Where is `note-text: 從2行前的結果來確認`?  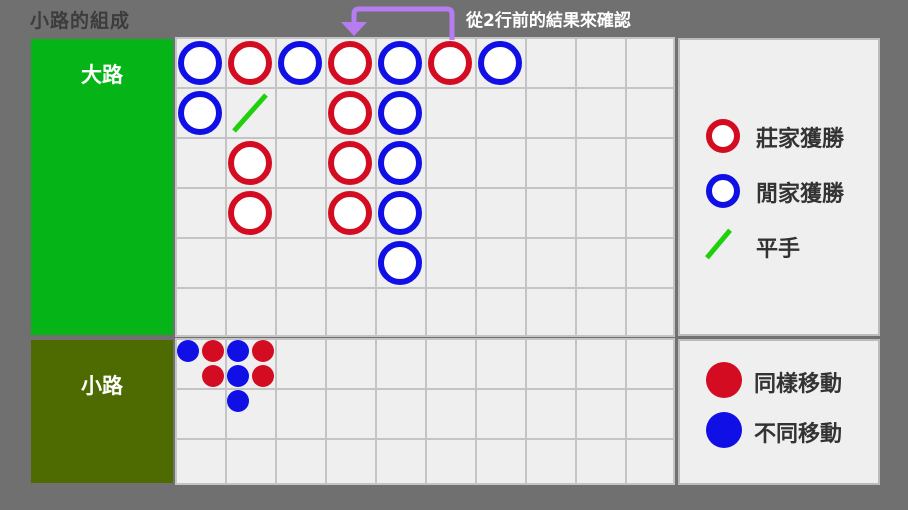
note-text: 從2行前的結果來確認 is located at coordinates (548, 21).